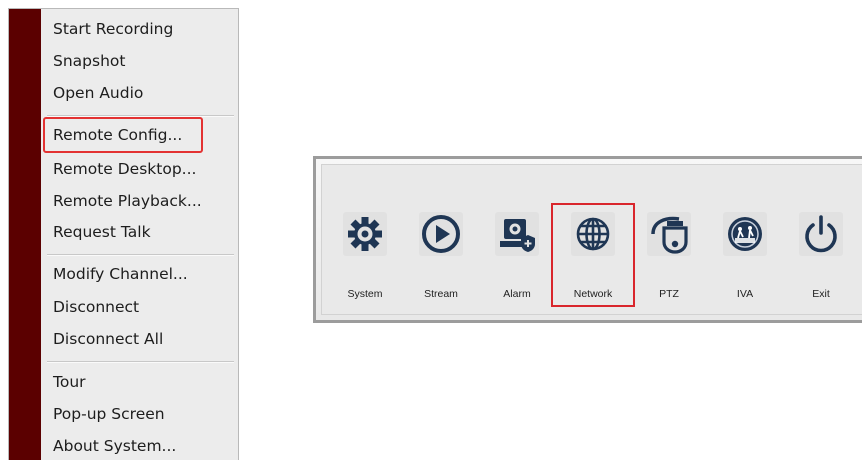  I want to click on globe-icon, so click(593, 234).